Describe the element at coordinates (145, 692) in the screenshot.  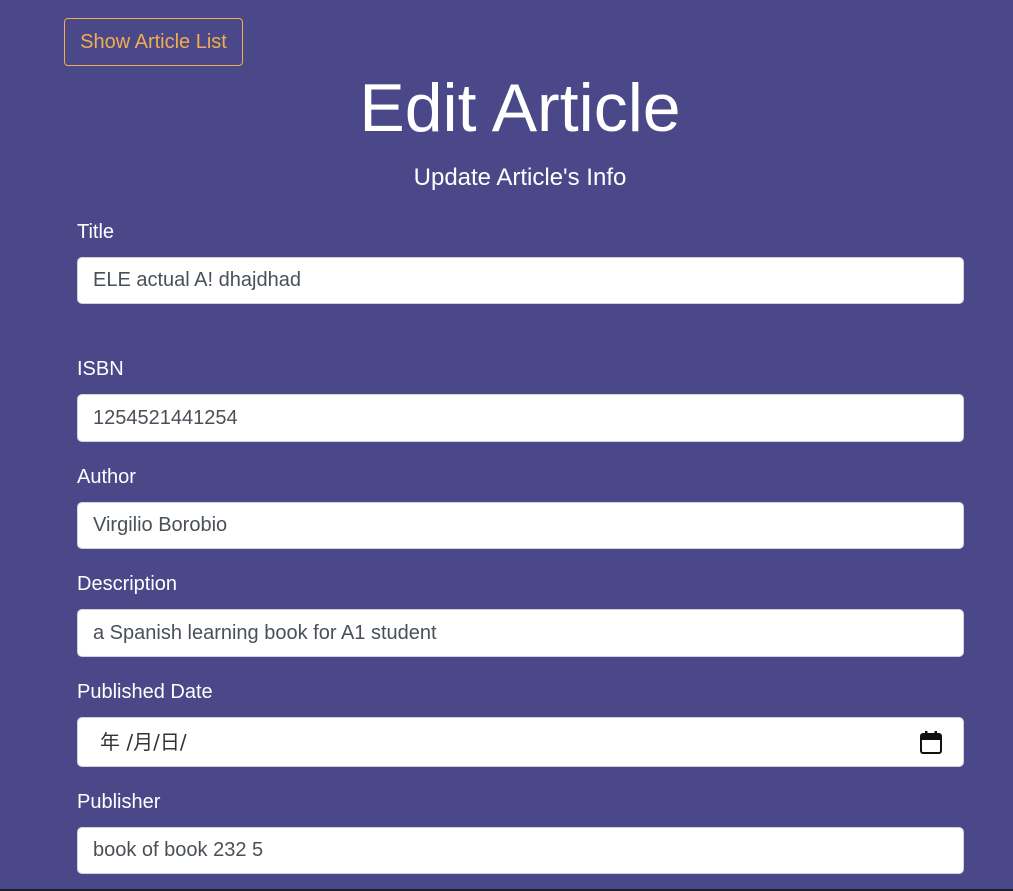
I see `published-date-label: Published Date` at that location.